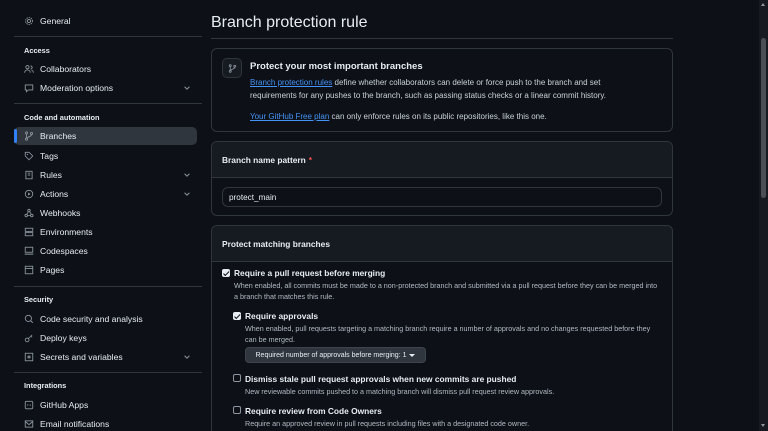  Describe the element at coordinates (763, 4) in the screenshot. I see `scroll-up-arrow-icon` at that location.